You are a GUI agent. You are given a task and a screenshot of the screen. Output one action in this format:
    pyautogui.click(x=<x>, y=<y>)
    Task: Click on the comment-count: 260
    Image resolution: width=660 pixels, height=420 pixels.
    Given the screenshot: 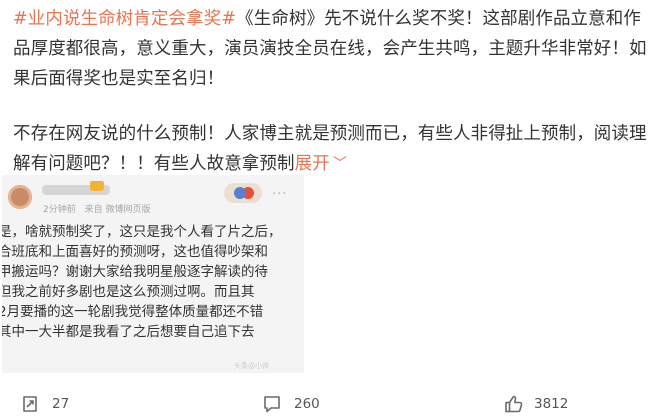 What is the action you would take?
    pyautogui.click(x=307, y=404)
    